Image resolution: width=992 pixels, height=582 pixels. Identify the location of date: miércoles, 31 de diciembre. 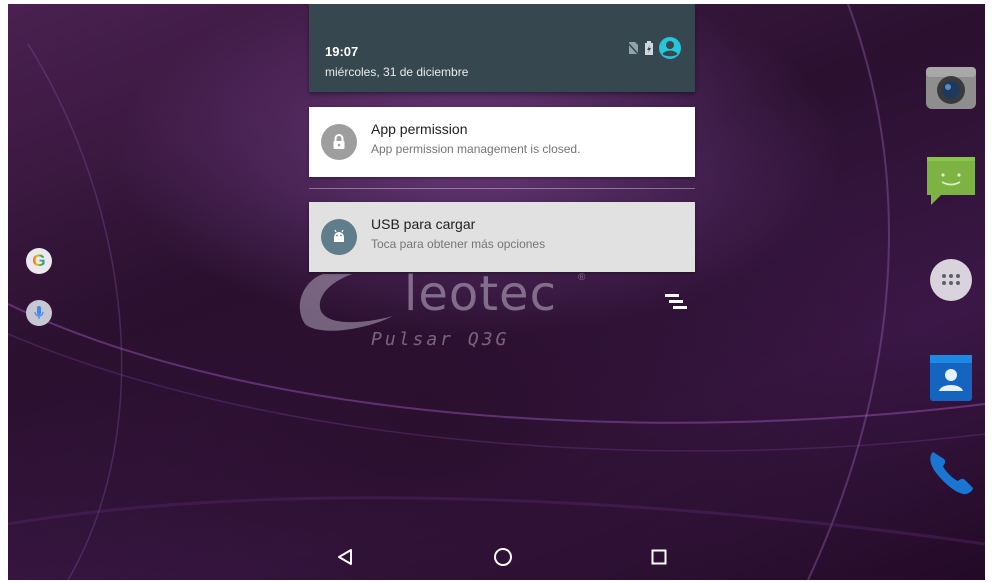
(396, 72).